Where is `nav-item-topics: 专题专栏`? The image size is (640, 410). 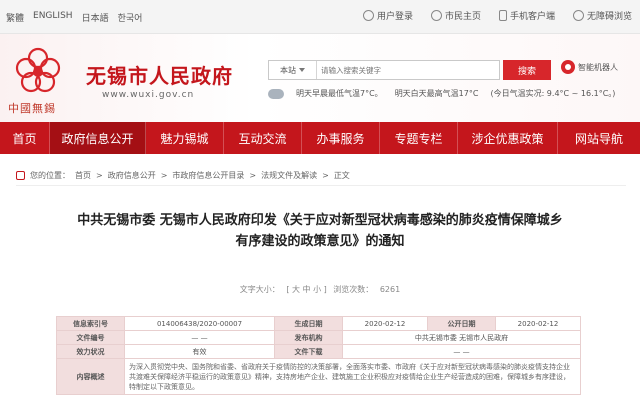 nav-item-topics: 专题专栏 is located at coordinates (419, 138).